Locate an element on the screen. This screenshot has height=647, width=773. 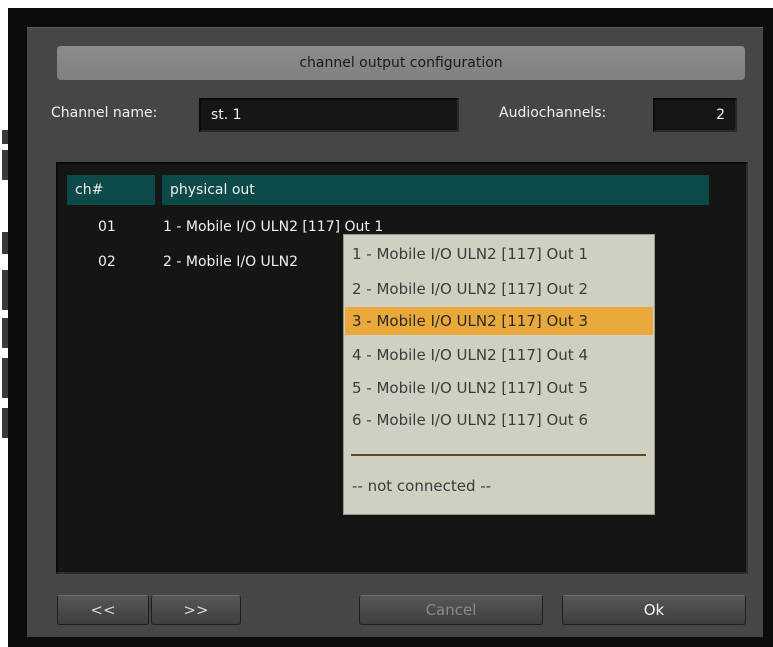
dropdown-option-5: 5 - Mobile I/O ULN2 [117] Out 5 is located at coordinates (499, 388).